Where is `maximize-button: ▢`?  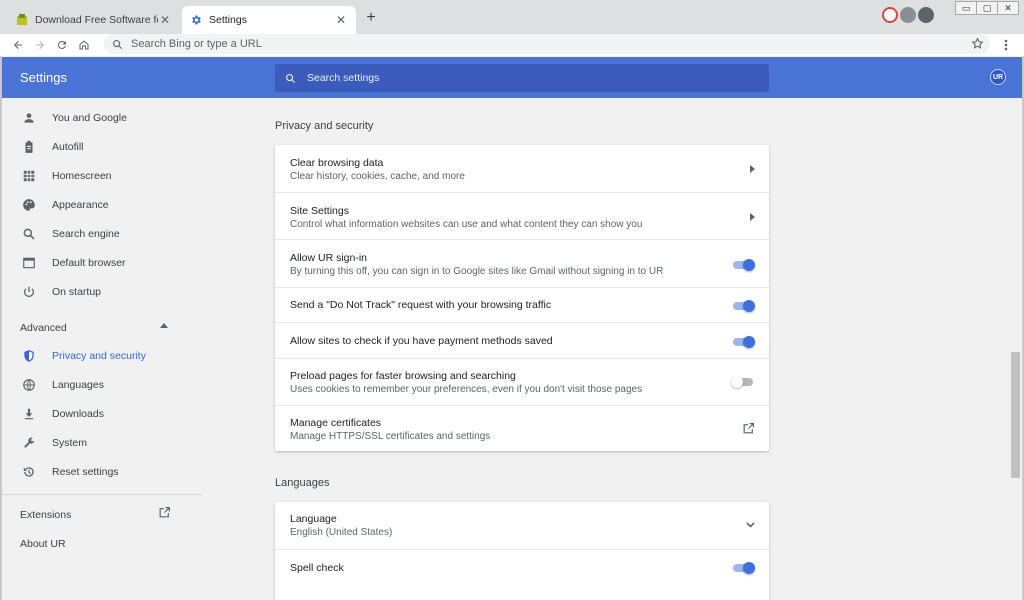 maximize-button: ▢ is located at coordinates (987, 8).